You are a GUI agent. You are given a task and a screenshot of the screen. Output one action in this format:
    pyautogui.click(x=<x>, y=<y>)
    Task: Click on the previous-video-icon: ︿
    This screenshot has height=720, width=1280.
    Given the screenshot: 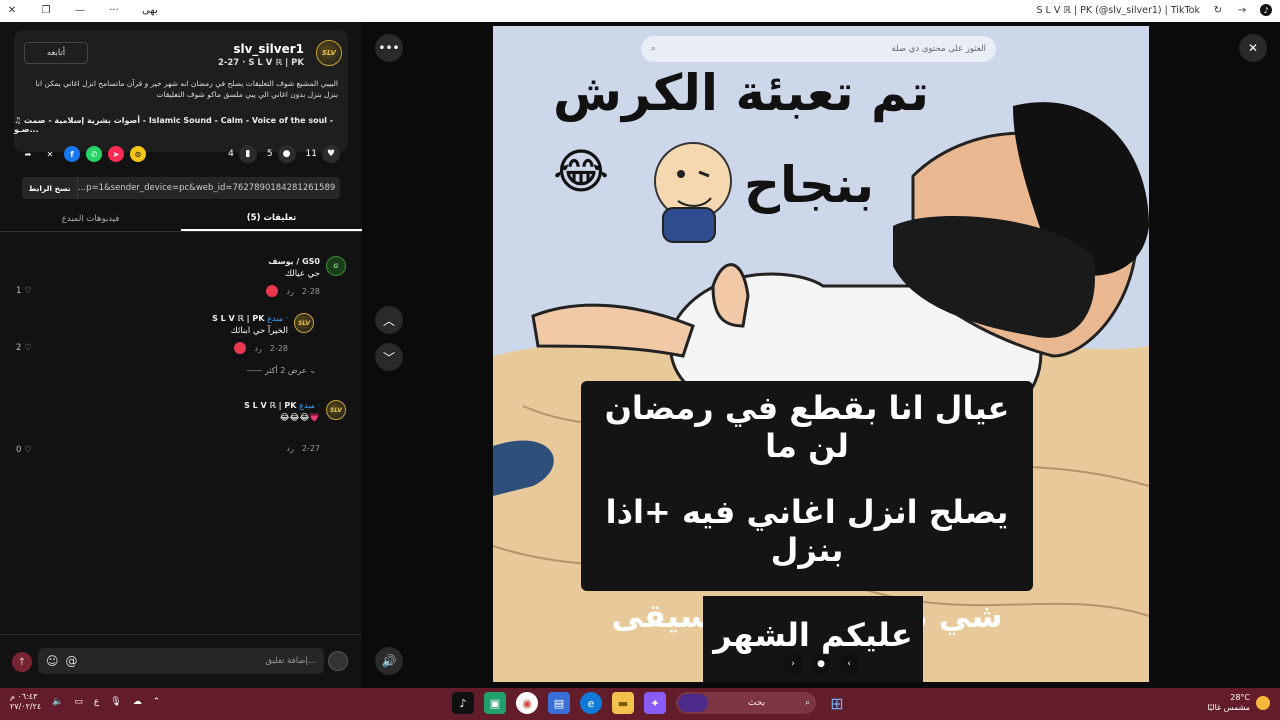 What is the action you would take?
    pyautogui.click(x=389, y=320)
    